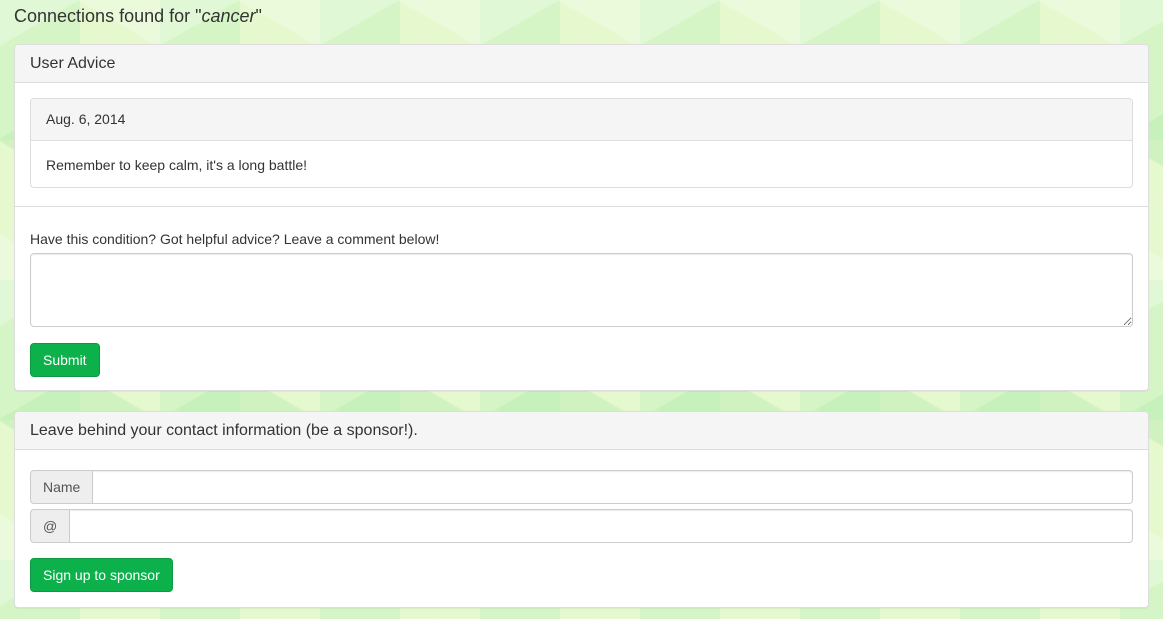 The width and height of the screenshot is (1163, 619). Describe the element at coordinates (61, 487) in the screenshot. I see `name-addon: Name` at that location.